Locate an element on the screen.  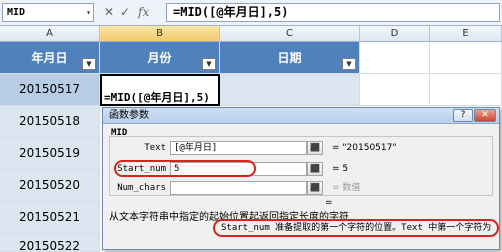
header-label: 年月日 is located at coordinates (49, 58).